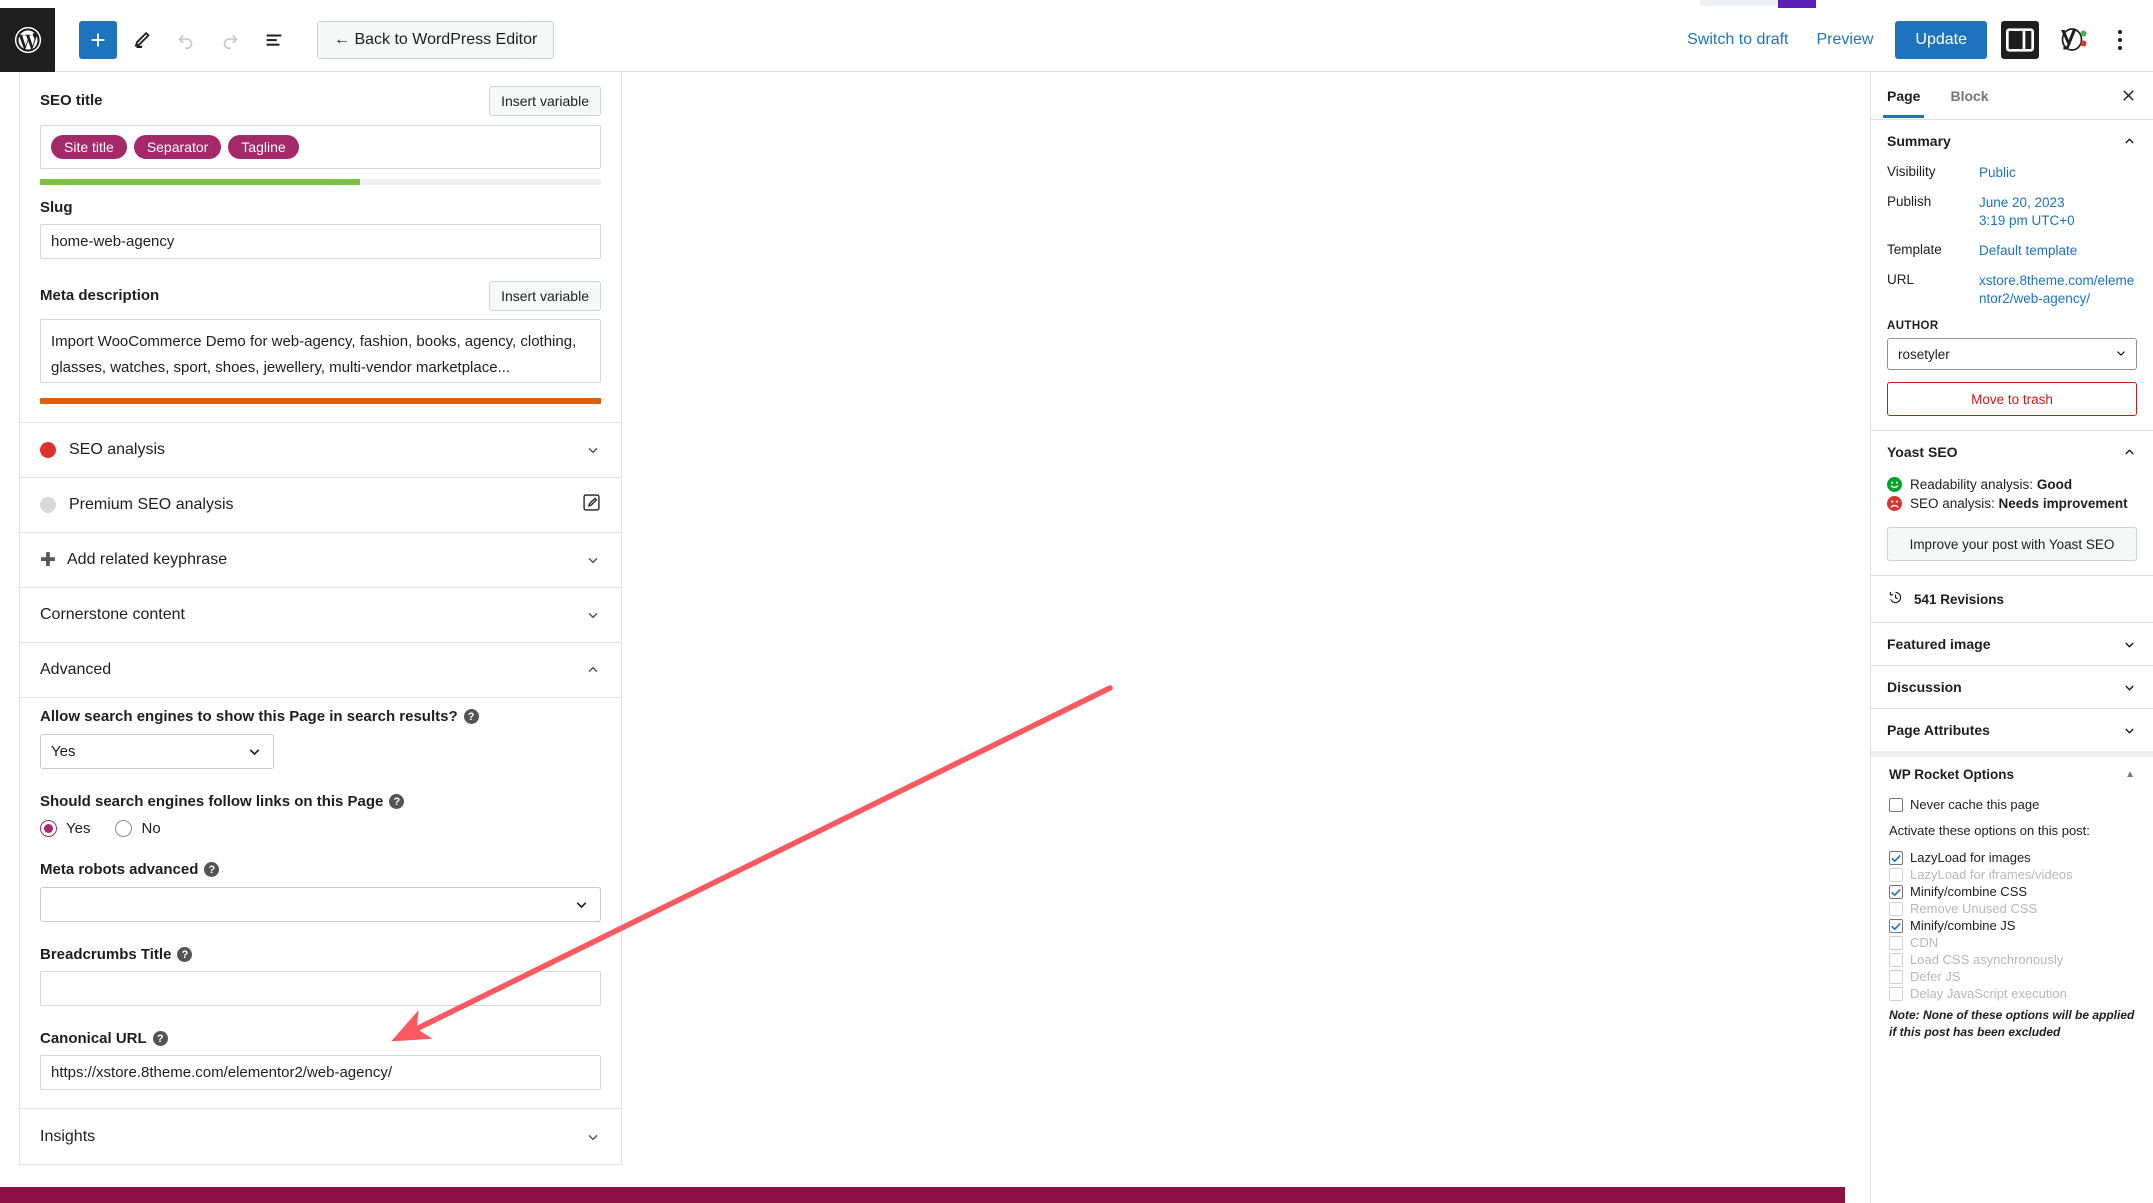 This screenshot has height=1203, width=2153. Describe the element at coordinates (545, 296) in the screenshot. I see `insert-variable-button-description: Insert variable` at that location.